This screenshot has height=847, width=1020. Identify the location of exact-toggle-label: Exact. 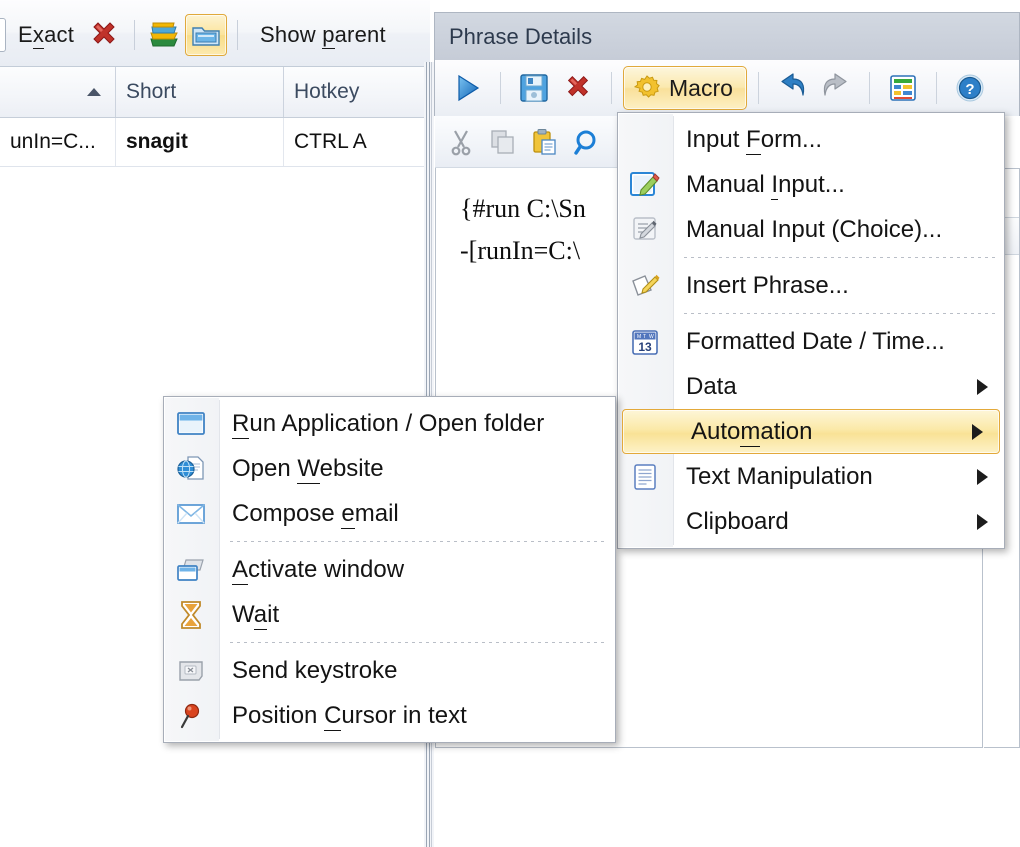
(46, 35).